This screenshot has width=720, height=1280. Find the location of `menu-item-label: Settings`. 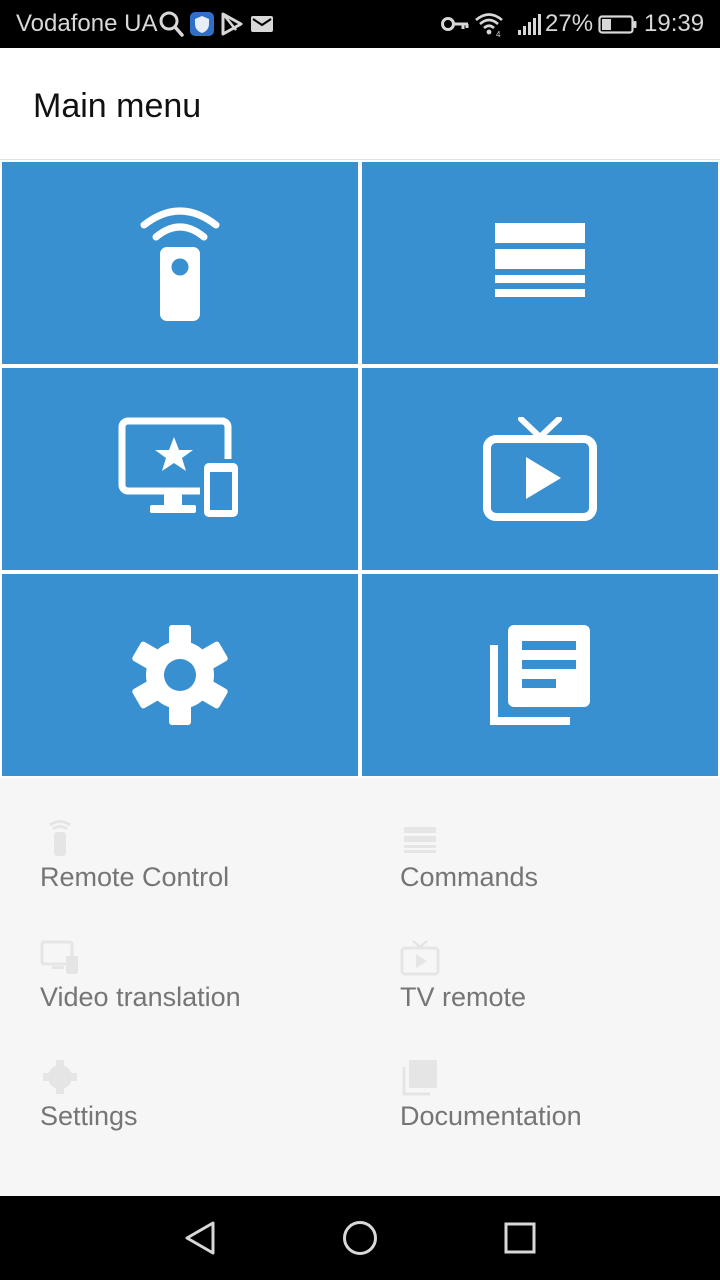

menu-item-label: Settings is located at coordinates (89, 1116).